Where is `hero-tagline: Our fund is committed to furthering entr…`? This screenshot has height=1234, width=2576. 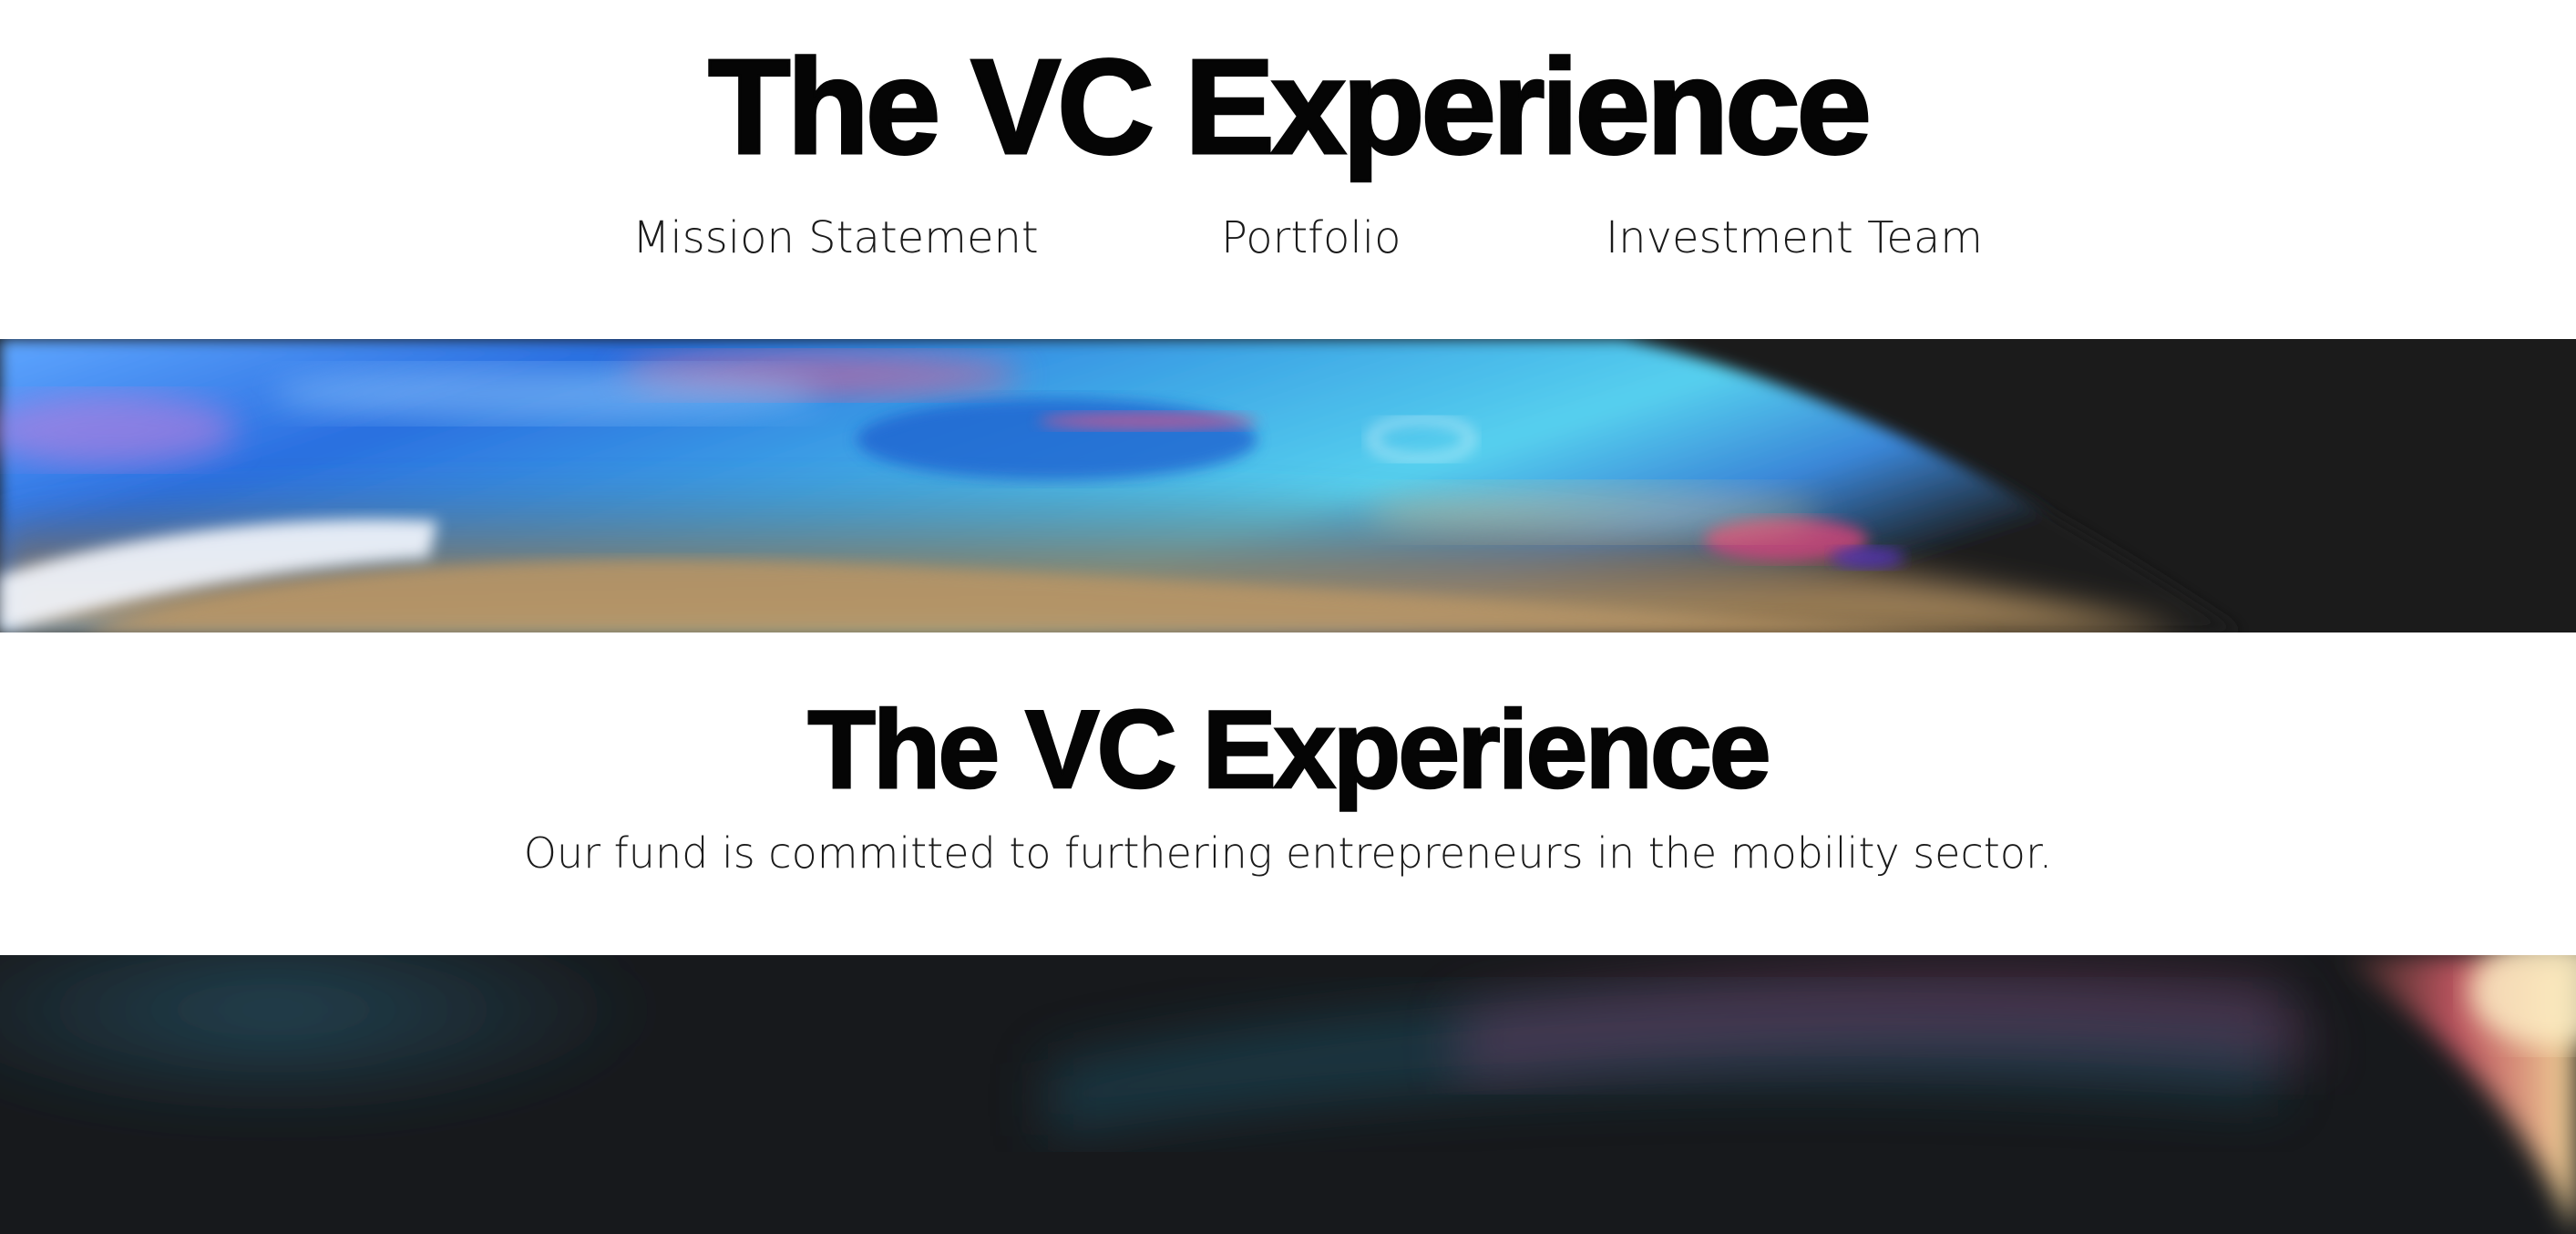
hero-tagline: Our fund is committed to furthering entr… is located at coordinates (1288, 853).